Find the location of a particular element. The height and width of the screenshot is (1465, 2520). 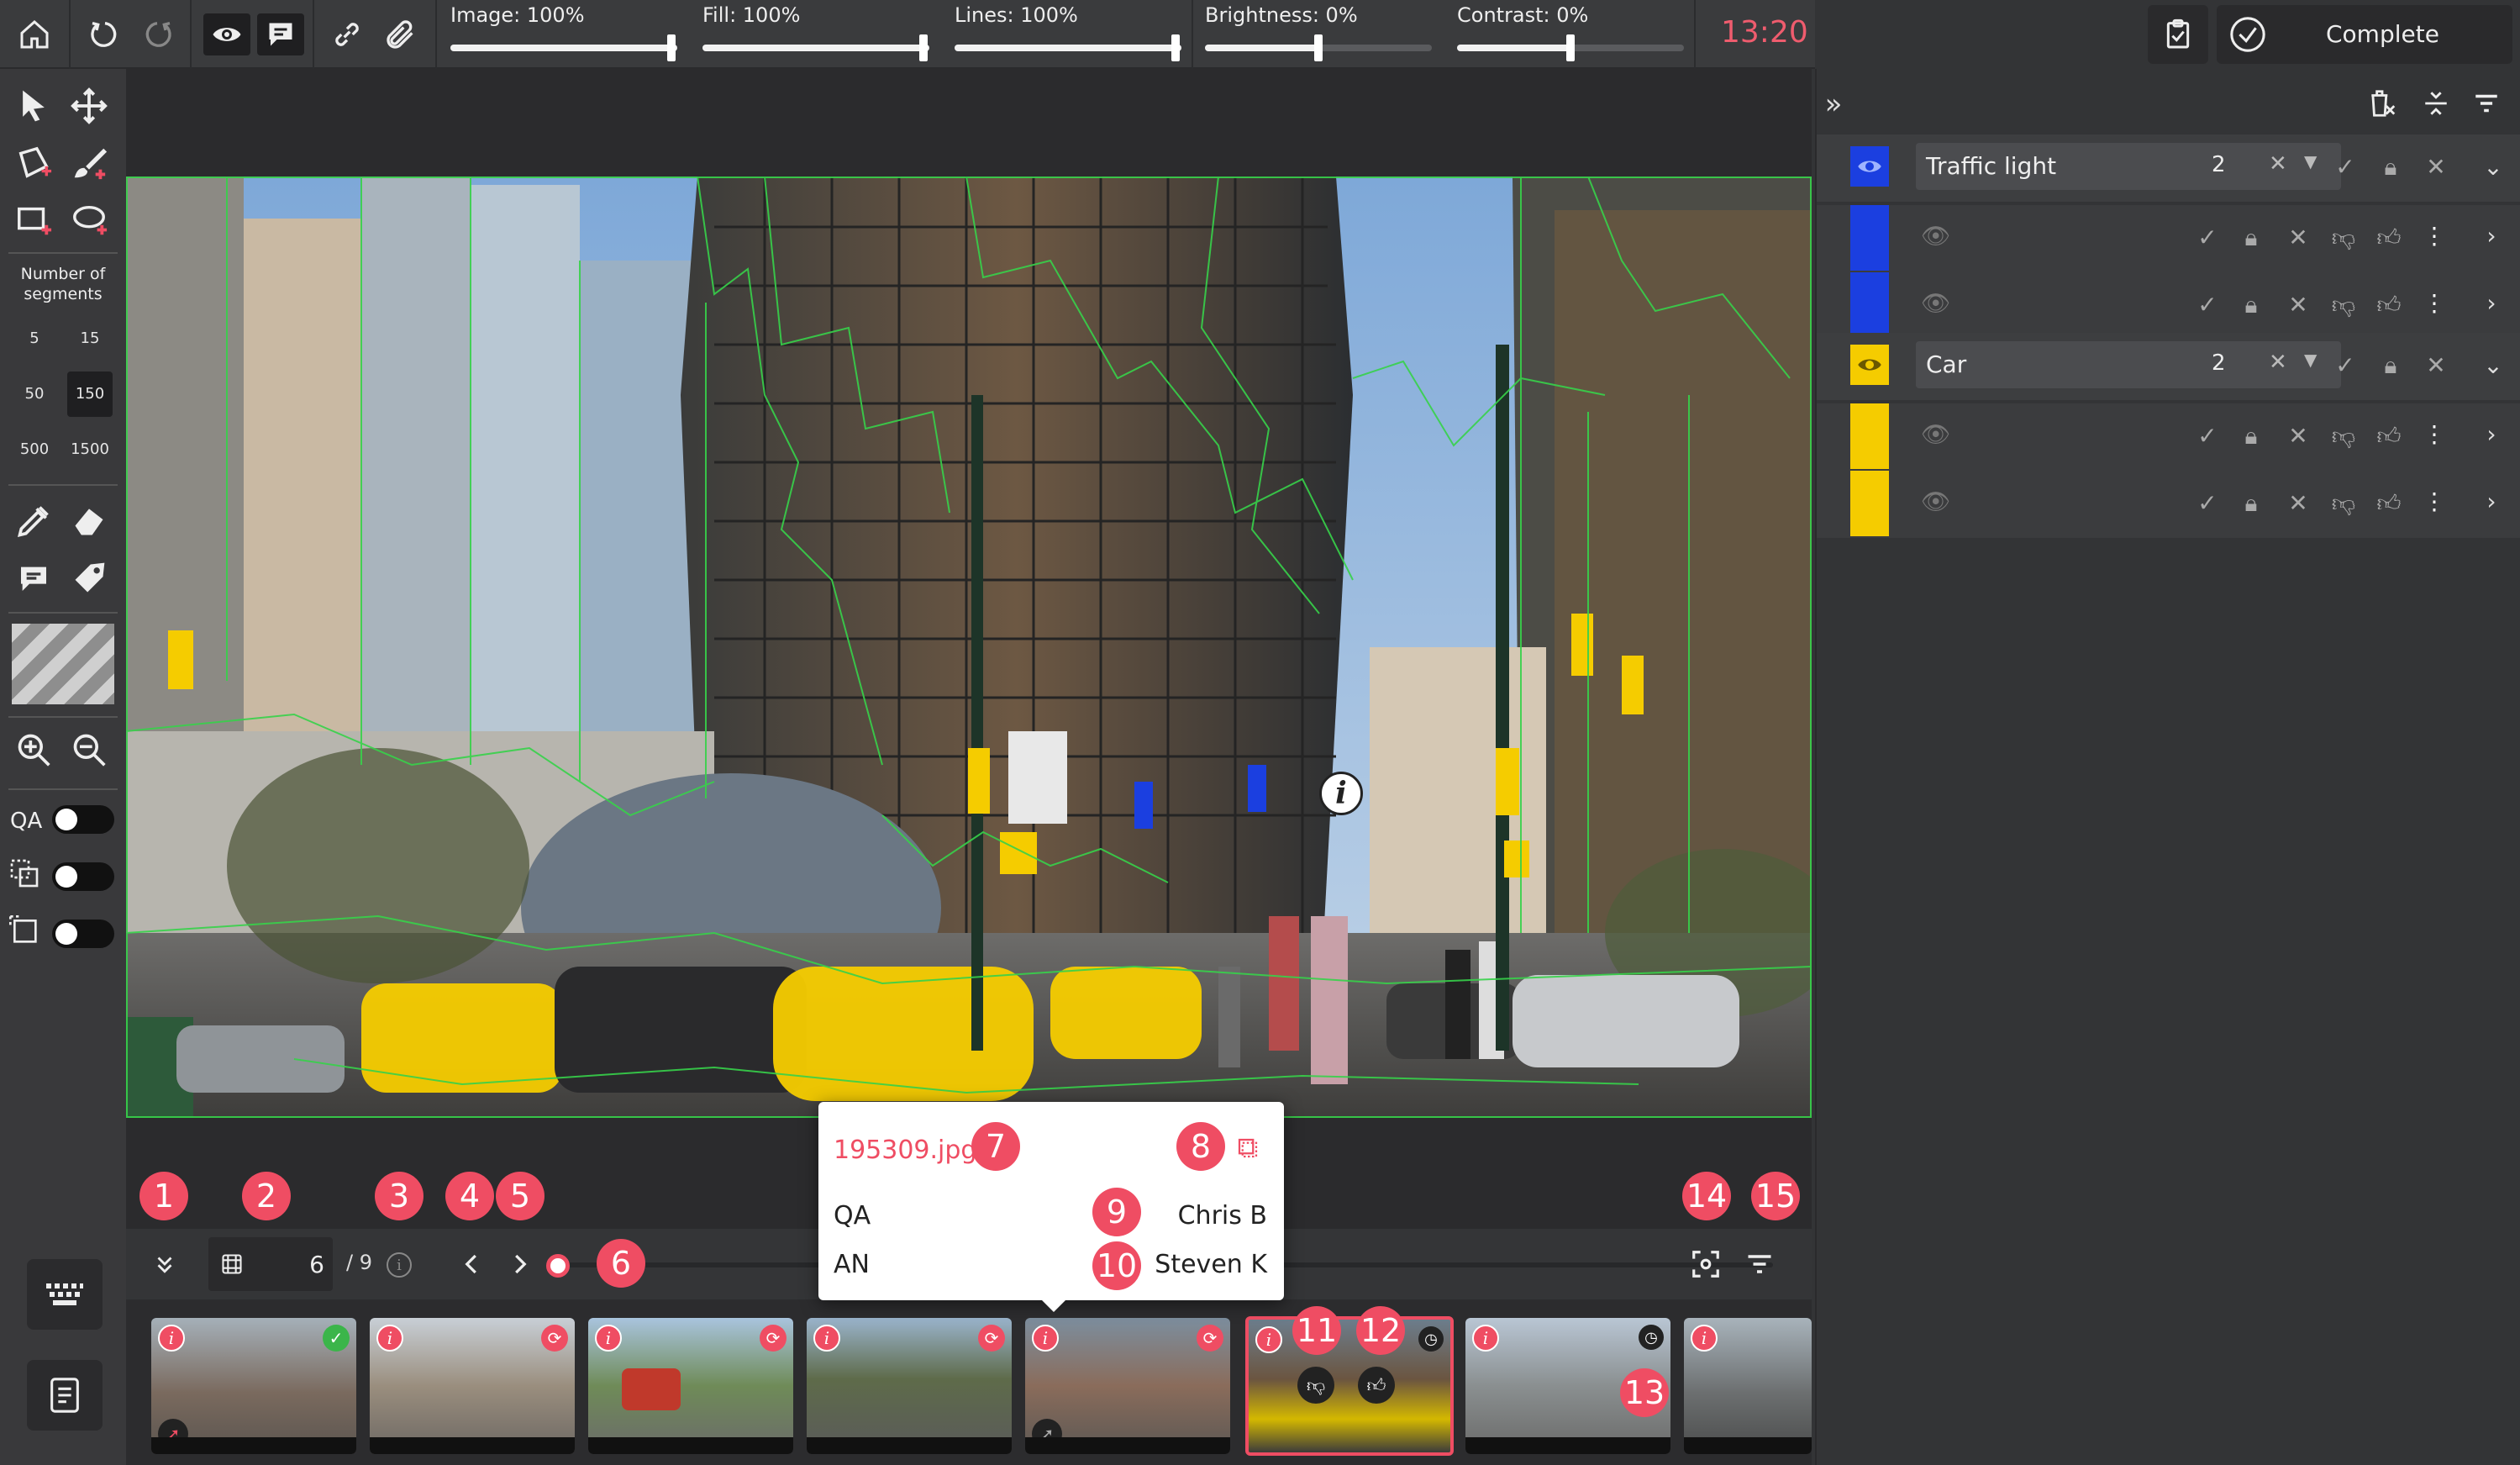

select-arrow-icon is located at coordinates (33, 106).